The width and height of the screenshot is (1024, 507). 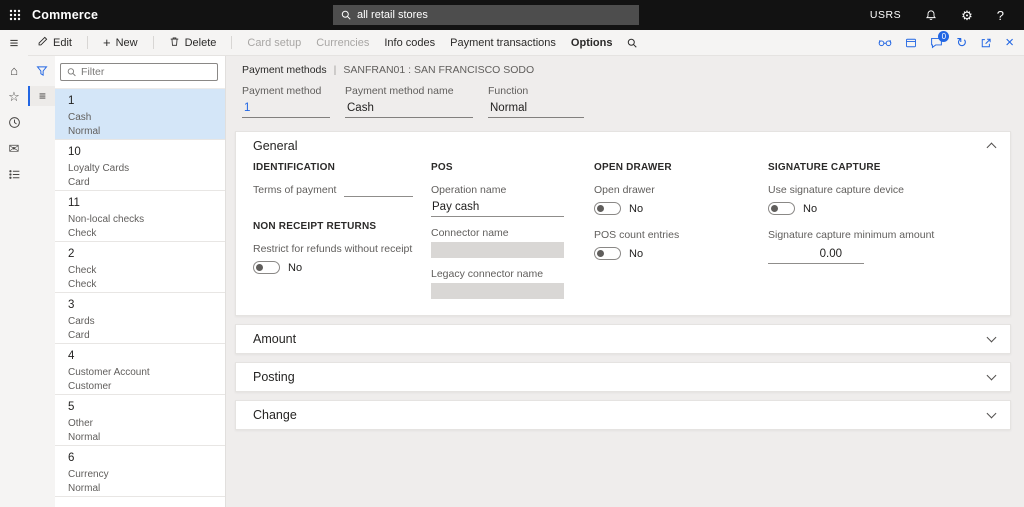 I want to click on chevron-down-icon, so click(x=991, y=413).